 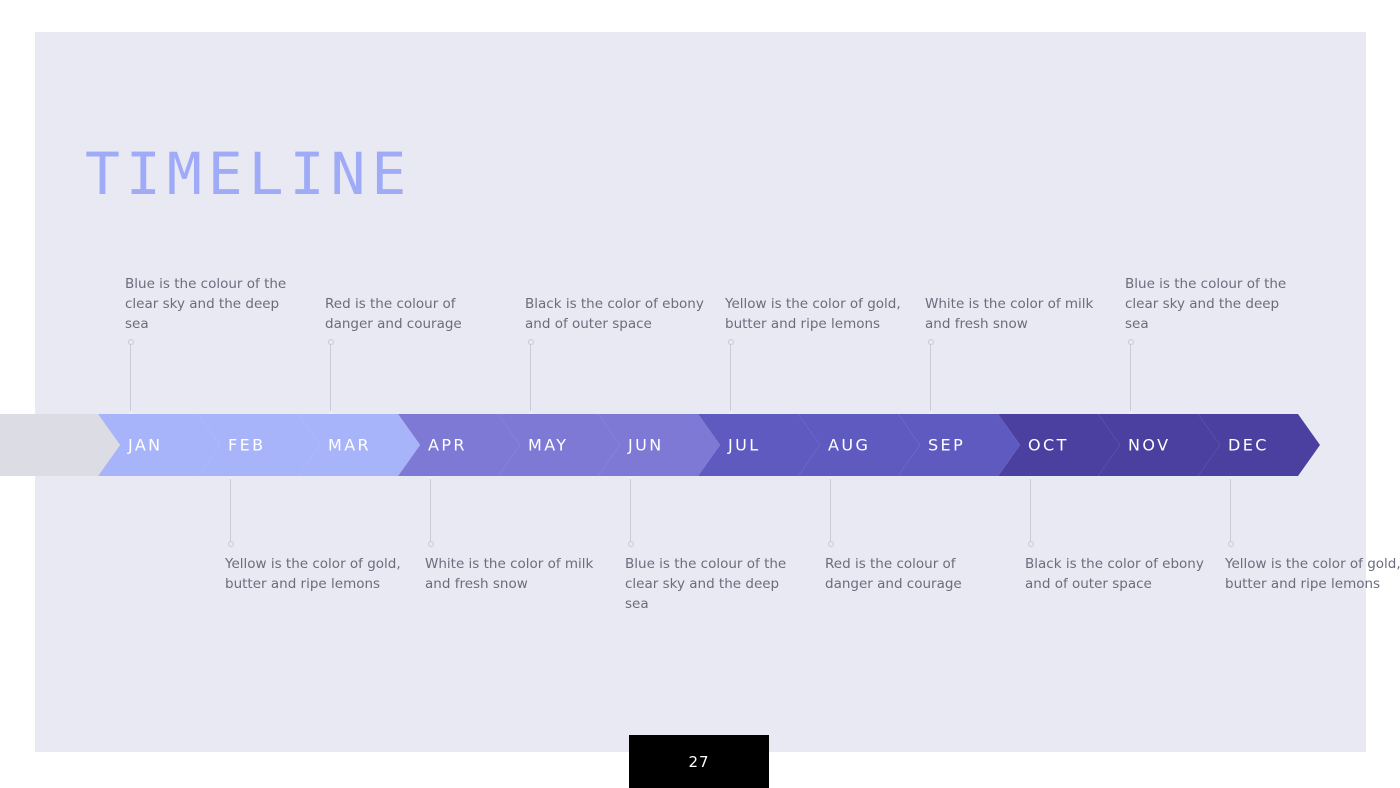 I want to click on timeline-segment-label: AUG, so click(x=849, y=445).